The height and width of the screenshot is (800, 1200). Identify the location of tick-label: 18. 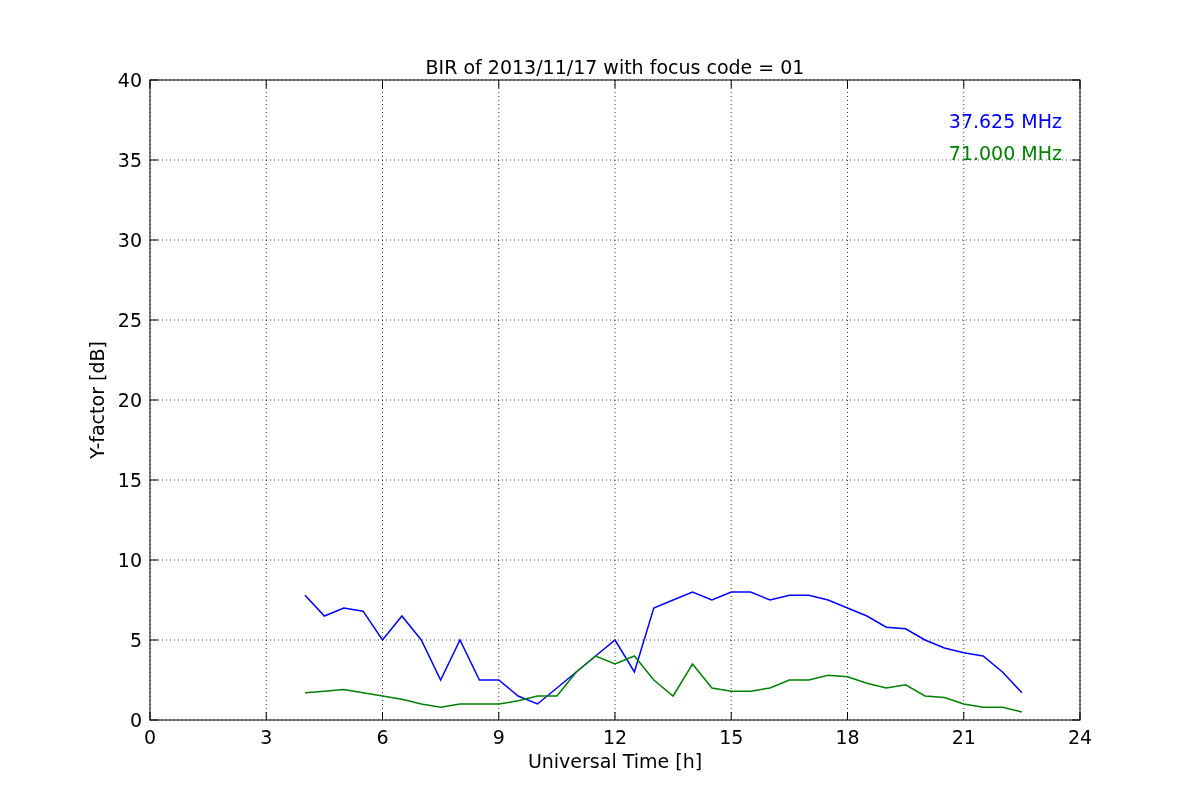
(847, 737).